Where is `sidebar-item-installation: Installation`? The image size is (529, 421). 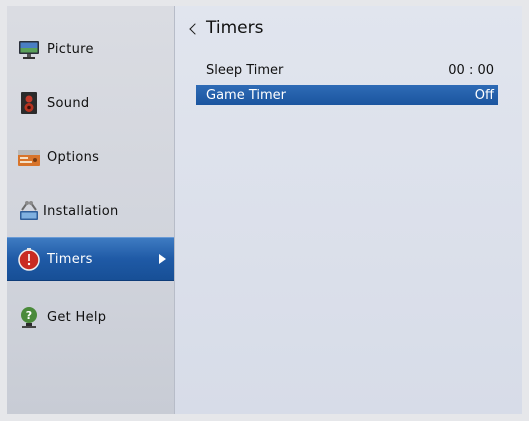
sidebar-item-installation: Installation is located at coordinates (90, 211).